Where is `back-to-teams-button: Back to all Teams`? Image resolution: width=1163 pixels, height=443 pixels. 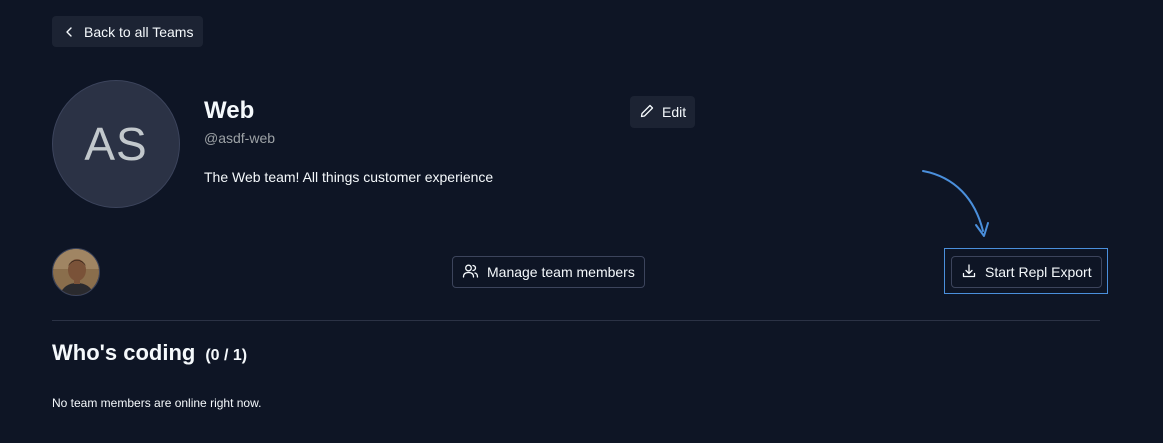 back-to-teams-button: Back to all Teams is located at coordinates (128, 31).